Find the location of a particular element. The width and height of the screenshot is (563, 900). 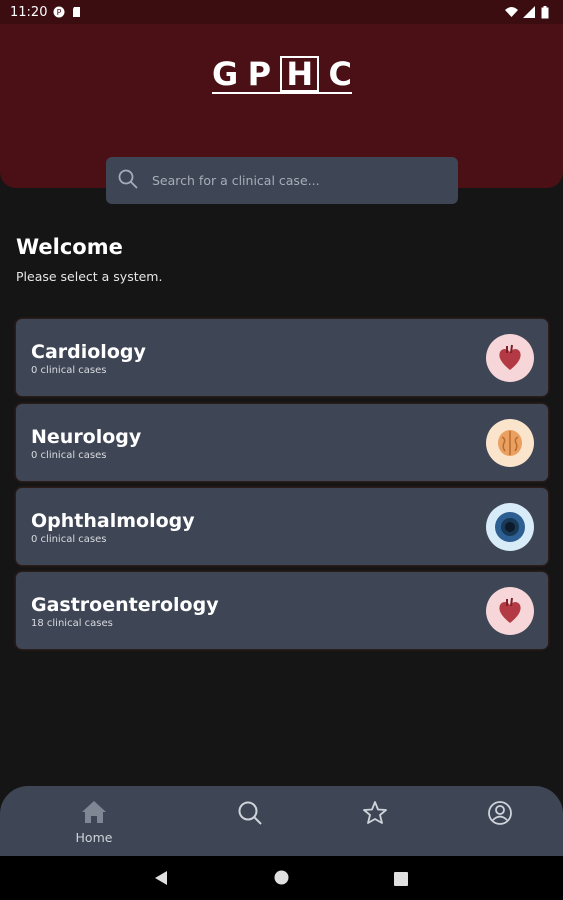

sd-card-icon is located at coordinates (77, 12).